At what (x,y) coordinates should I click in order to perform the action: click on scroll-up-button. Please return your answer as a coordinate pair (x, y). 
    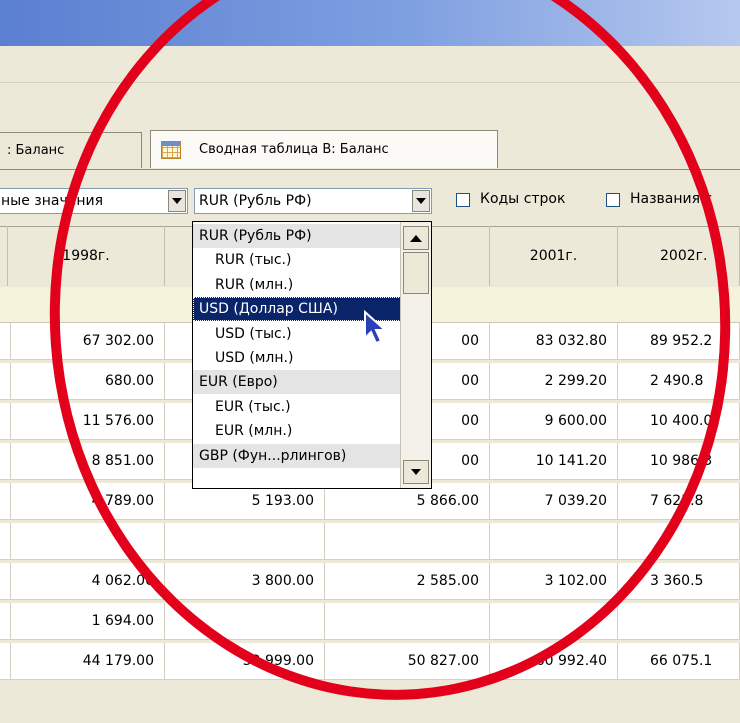
    Looking at the image, I should click on (416, 238).